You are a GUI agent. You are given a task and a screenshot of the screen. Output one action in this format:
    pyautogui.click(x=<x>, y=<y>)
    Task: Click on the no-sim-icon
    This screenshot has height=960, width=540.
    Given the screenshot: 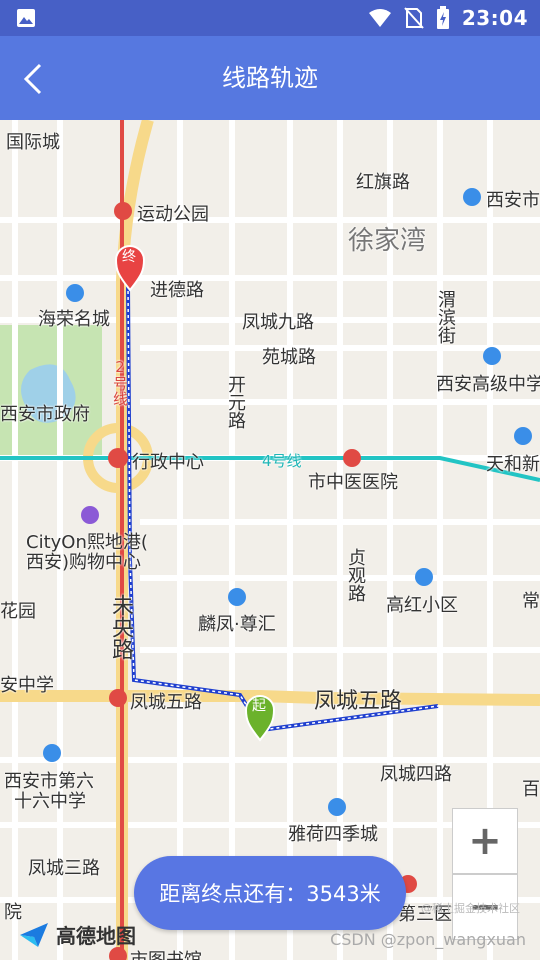 What is the action you would take?
    pyautogui.click(x=414, y=18)
    